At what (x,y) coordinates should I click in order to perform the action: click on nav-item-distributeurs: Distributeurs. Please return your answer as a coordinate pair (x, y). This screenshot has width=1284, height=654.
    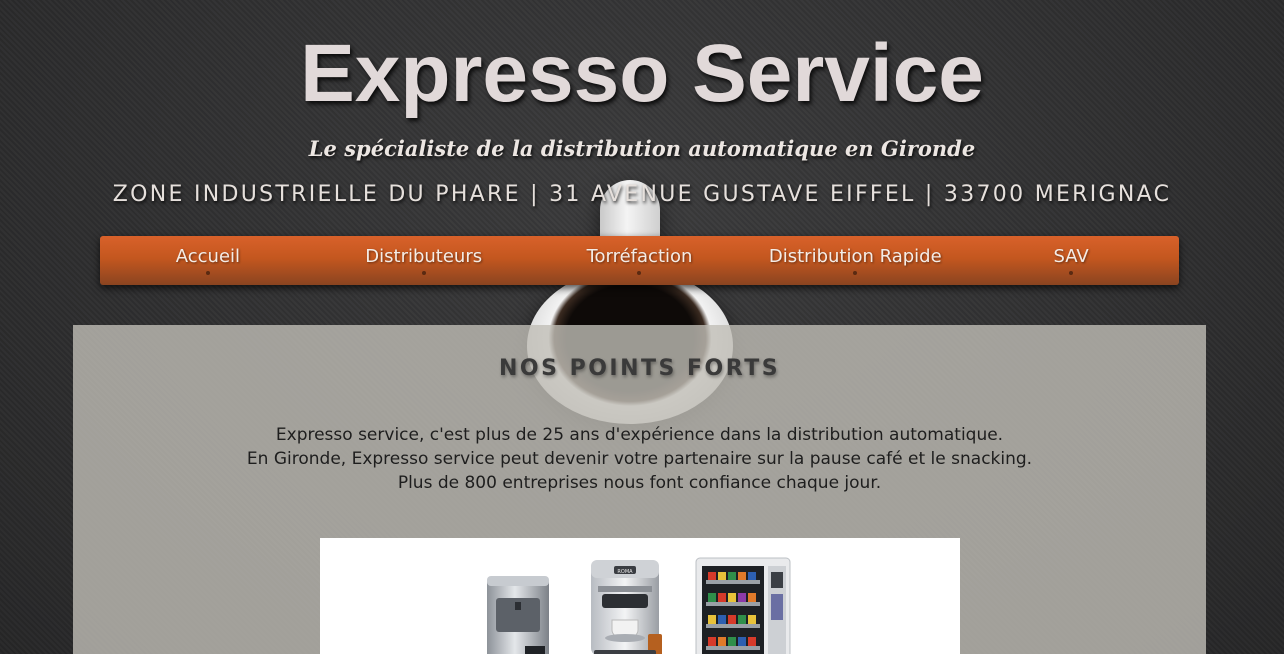
    Looking at the image, I should click on (424, 260).